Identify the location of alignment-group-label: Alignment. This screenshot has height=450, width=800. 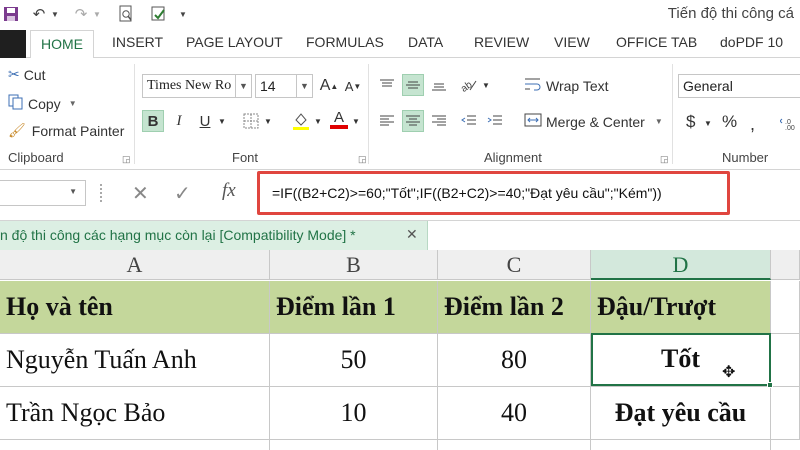
(513, 157).